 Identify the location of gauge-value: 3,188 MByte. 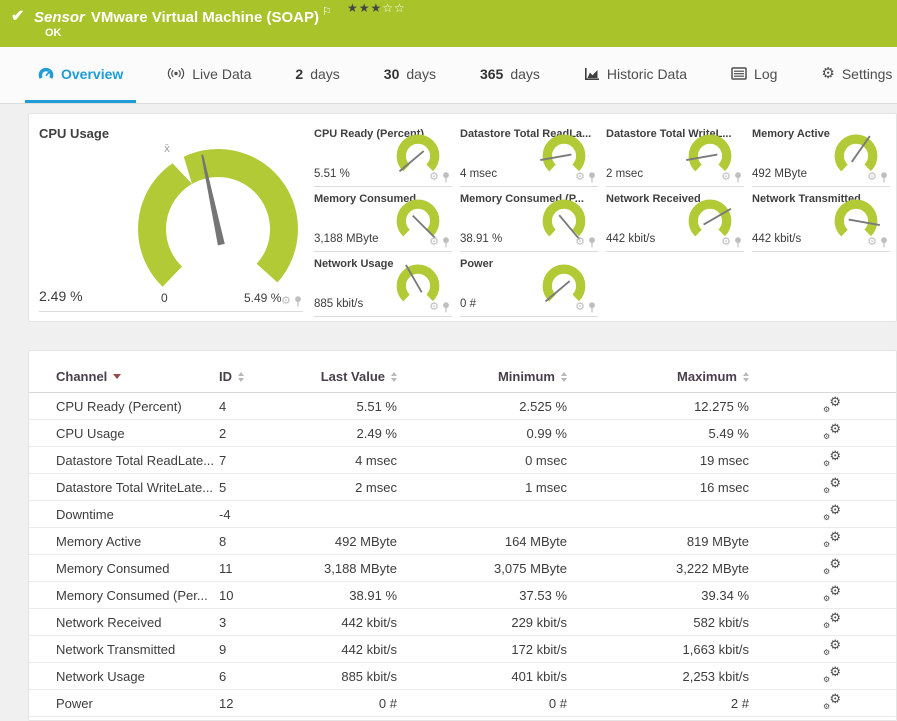
(346, 239).